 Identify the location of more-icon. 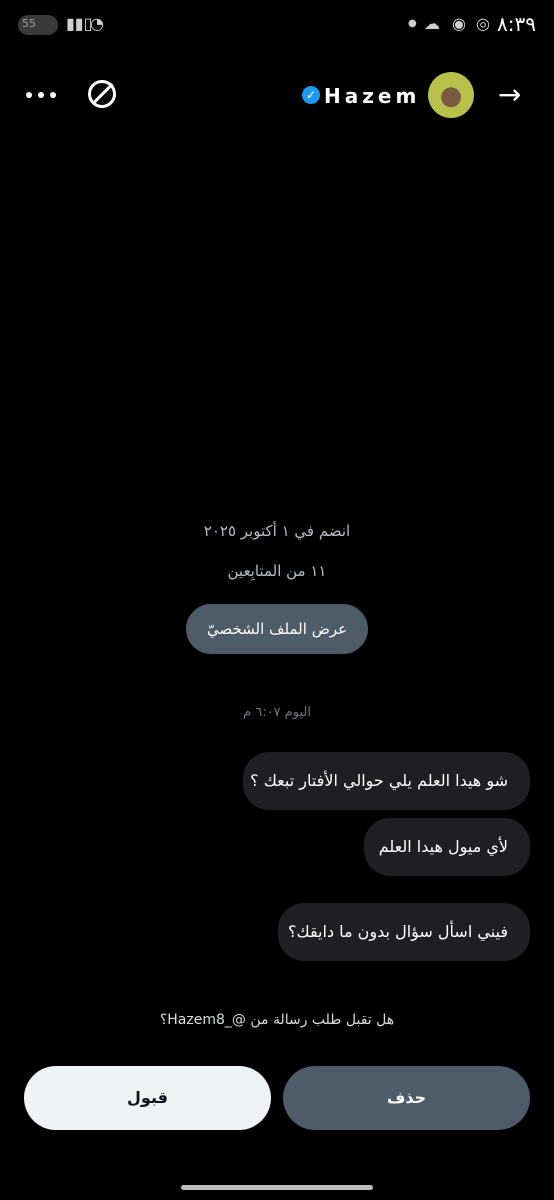
(41, 95).